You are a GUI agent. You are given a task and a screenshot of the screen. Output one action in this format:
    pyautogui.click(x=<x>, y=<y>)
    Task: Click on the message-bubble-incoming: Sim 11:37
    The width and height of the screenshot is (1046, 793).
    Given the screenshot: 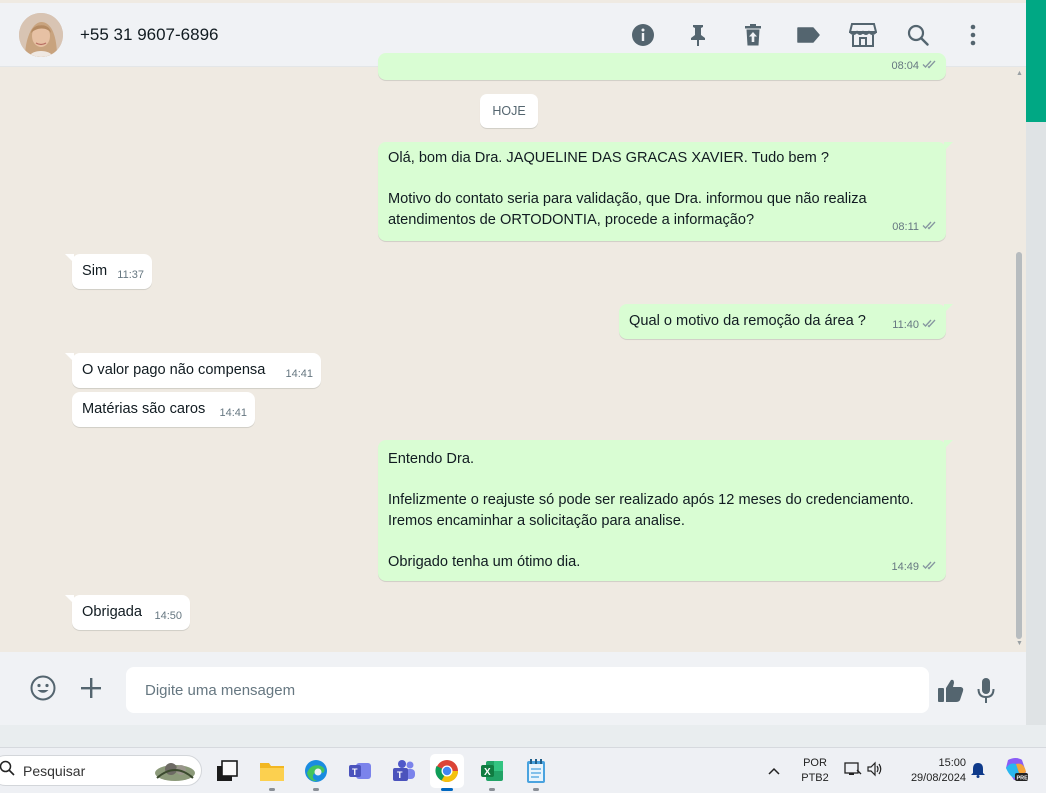 What is the action you would take?
    pyautogui.click(x=108, y=271)
    